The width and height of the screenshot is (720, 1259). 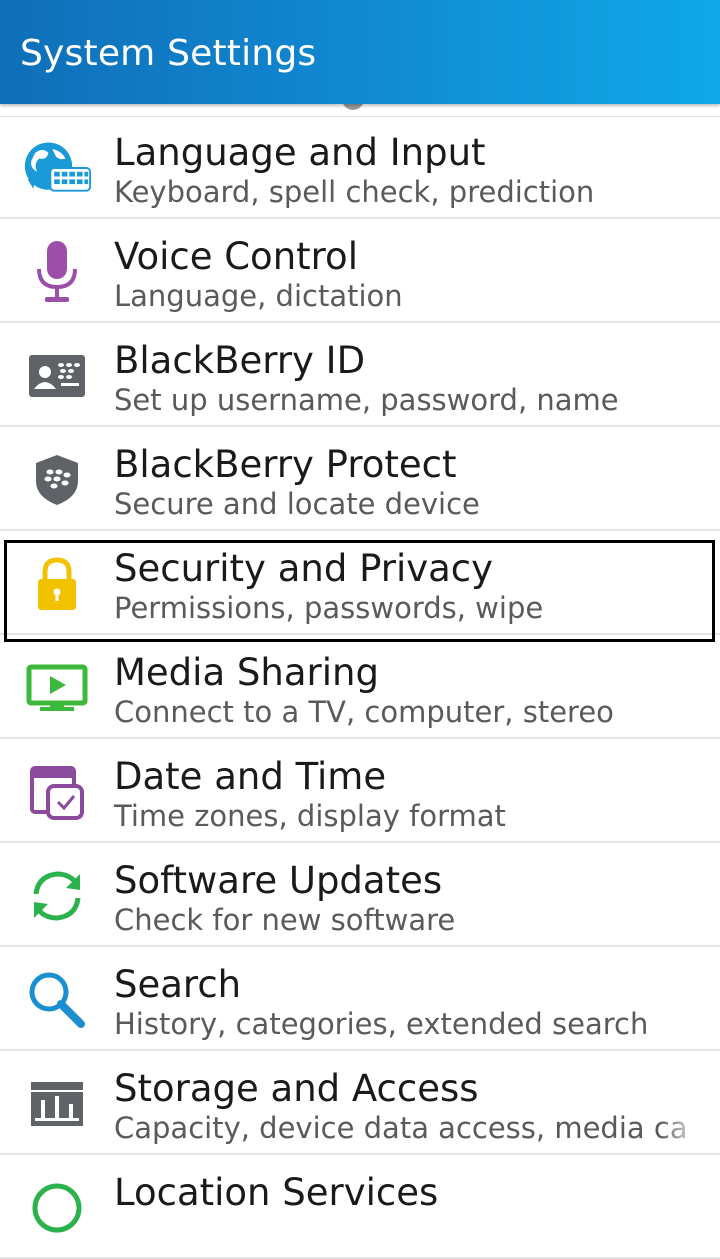 I want to click on tv-play-icon, so click(x=57, y=688).